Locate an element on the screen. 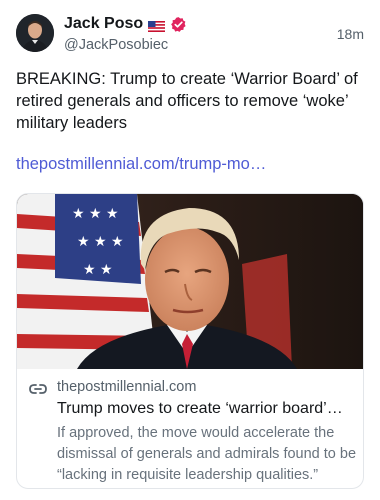 The image size is (380, 500). author-display-name: Jack Poso is located at coordinates (103, 24).